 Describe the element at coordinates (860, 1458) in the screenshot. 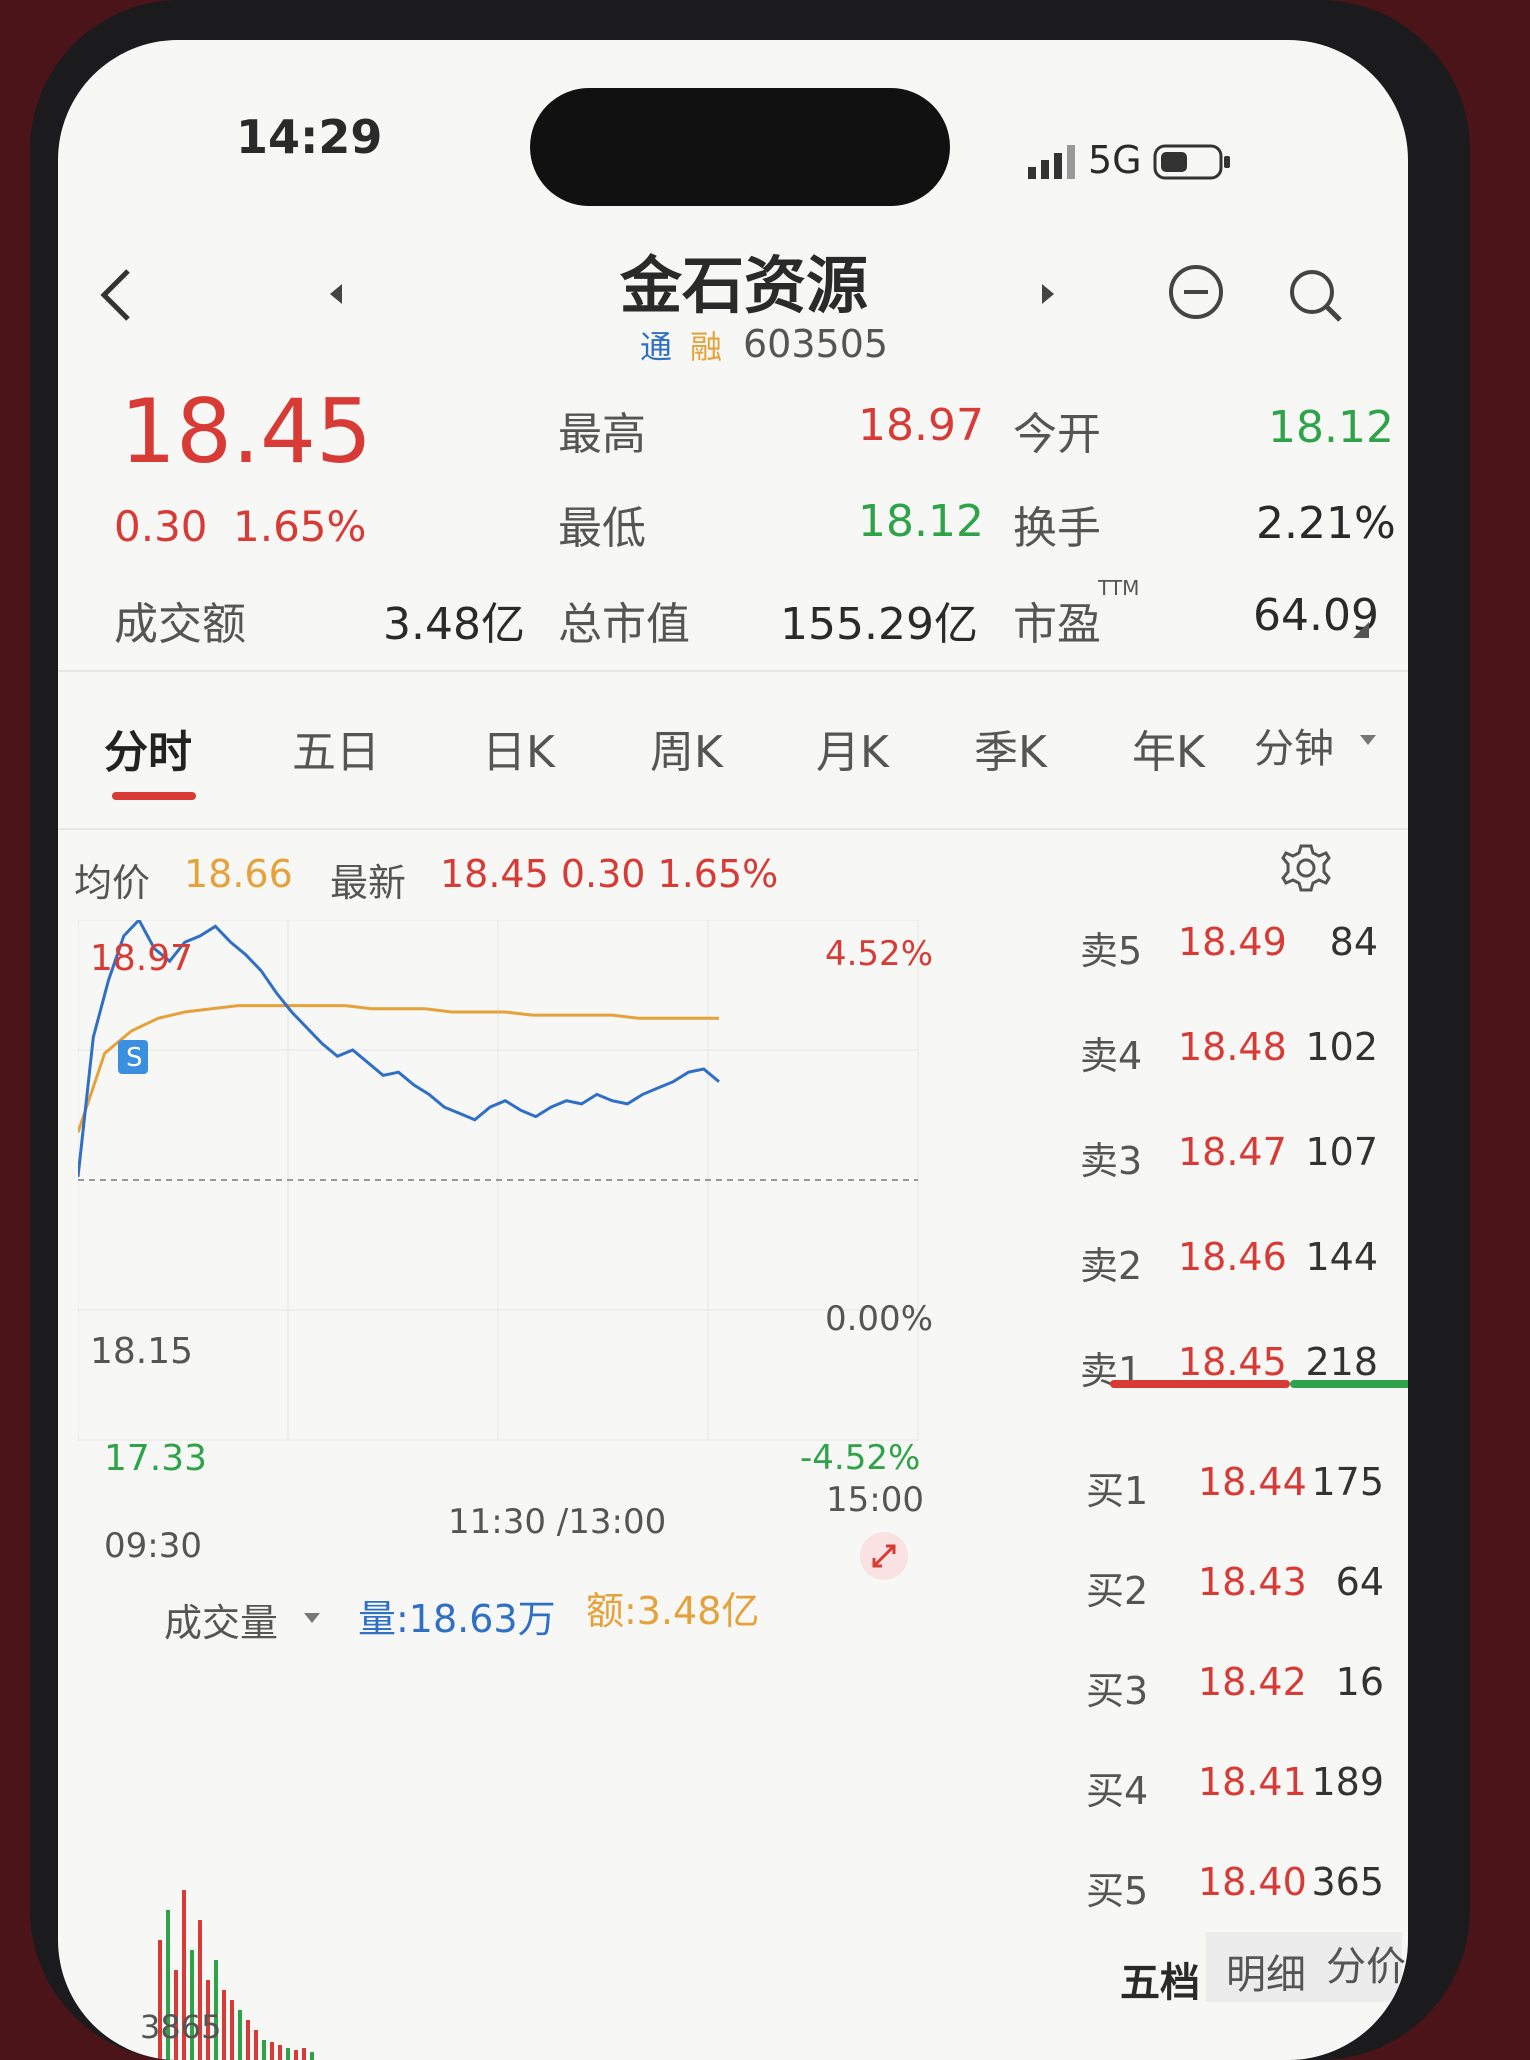

I see `pct-bottom-label: -4.52%` at that location.